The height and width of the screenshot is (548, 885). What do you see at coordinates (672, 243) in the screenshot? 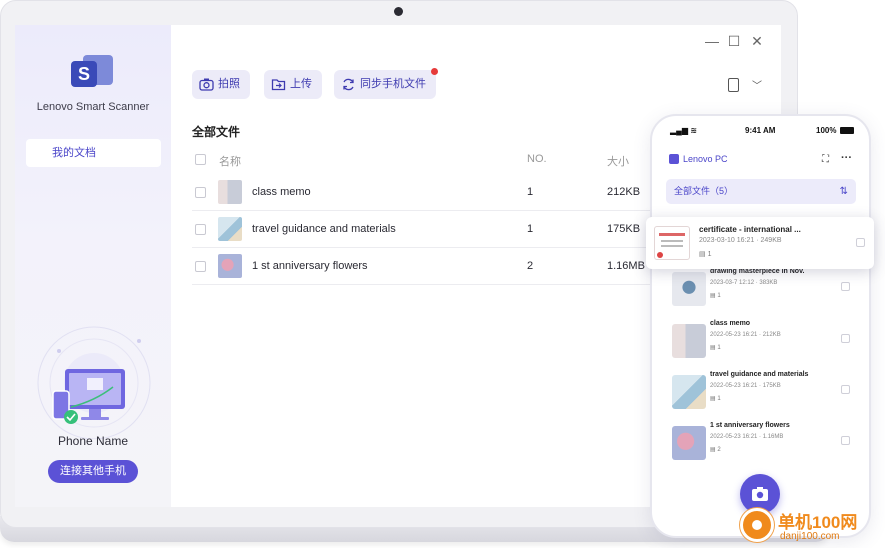
I see `certificate-thumbnail` at bounding box center [672, 243].